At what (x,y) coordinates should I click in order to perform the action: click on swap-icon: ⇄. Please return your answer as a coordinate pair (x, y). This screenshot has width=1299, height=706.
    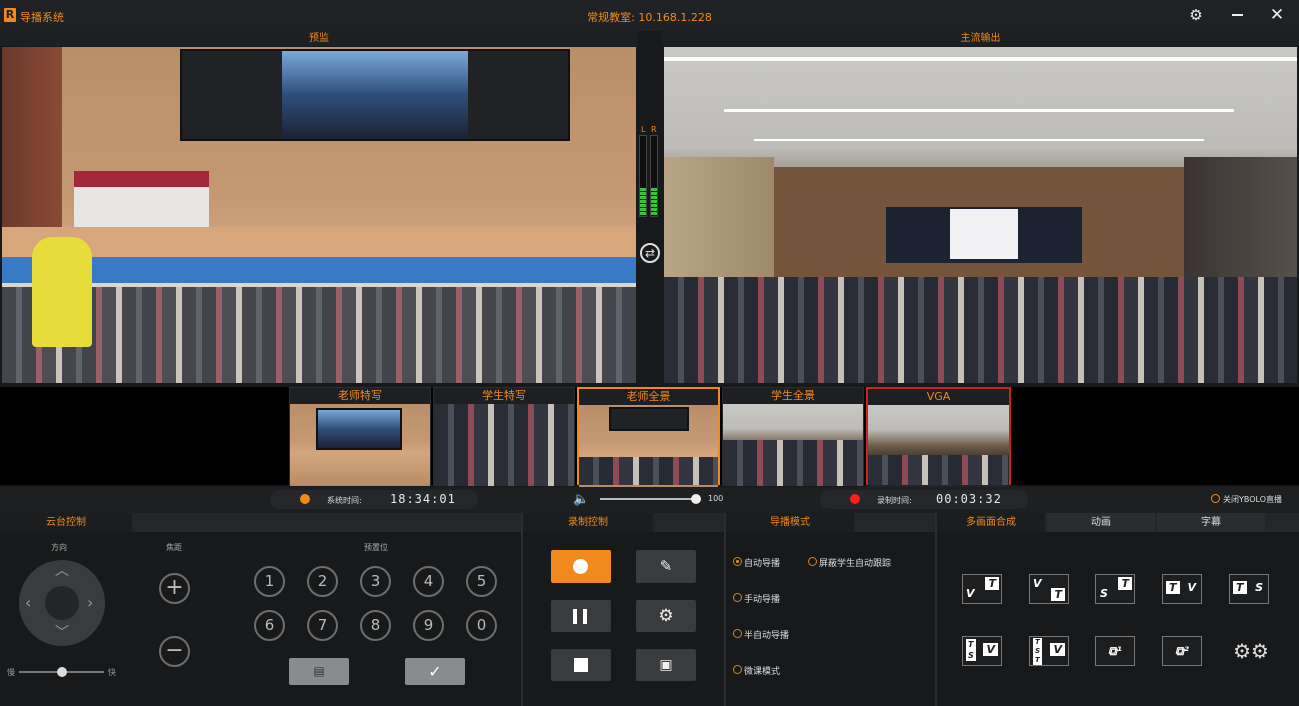
    Looking at the image, I should click on (650, 253).